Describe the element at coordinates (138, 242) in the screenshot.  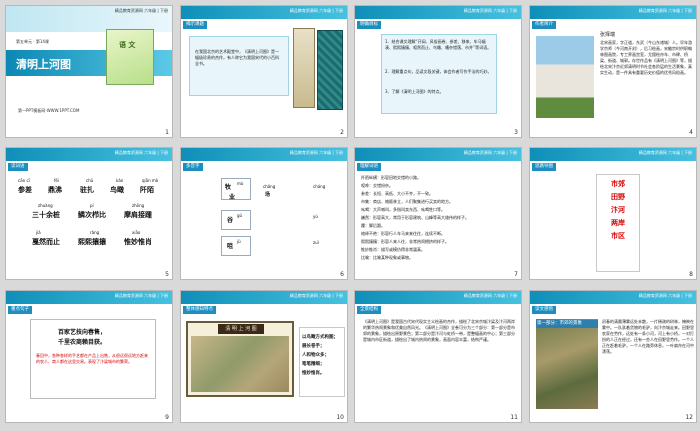
I see `vocab-word: 惟妙惟肖` at that location.